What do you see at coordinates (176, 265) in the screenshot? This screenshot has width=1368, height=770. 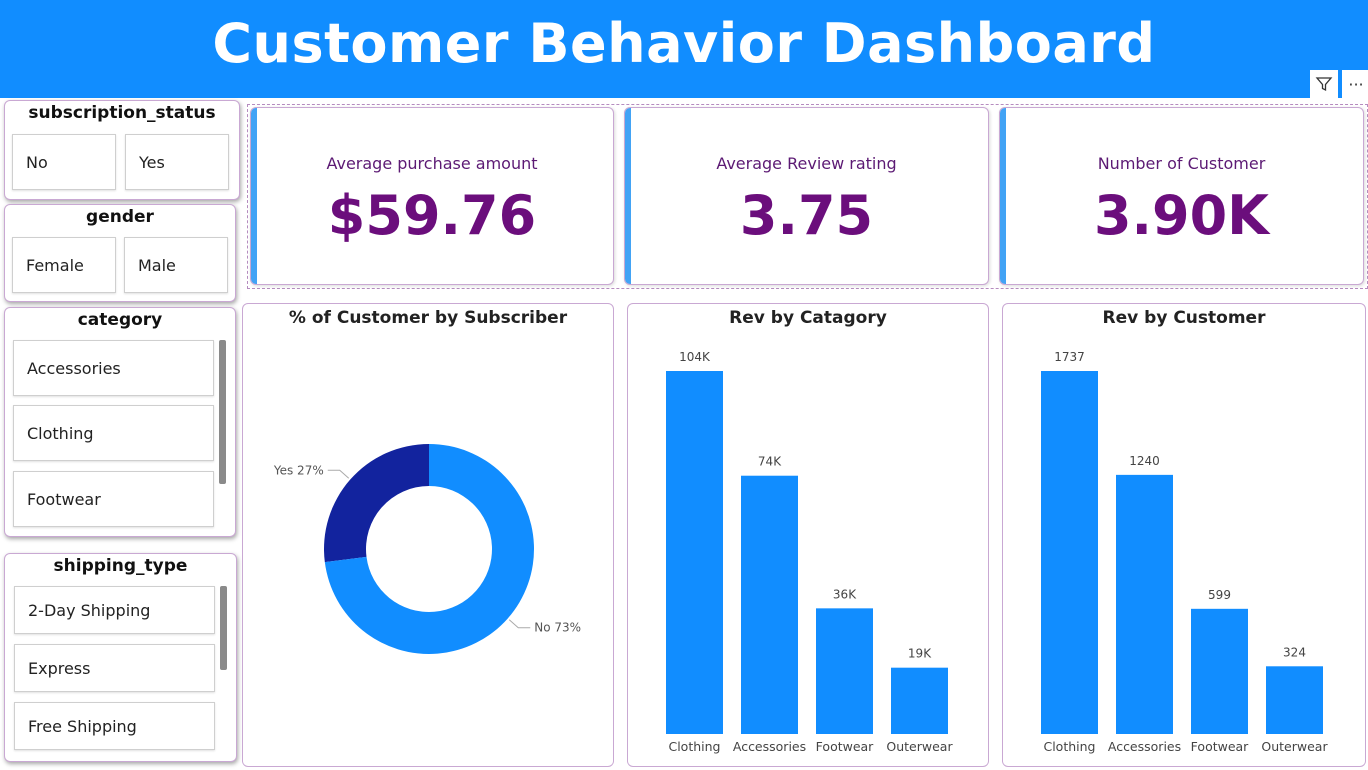 I see `slicer-option-male: Male` at bounding box center [176, 265].